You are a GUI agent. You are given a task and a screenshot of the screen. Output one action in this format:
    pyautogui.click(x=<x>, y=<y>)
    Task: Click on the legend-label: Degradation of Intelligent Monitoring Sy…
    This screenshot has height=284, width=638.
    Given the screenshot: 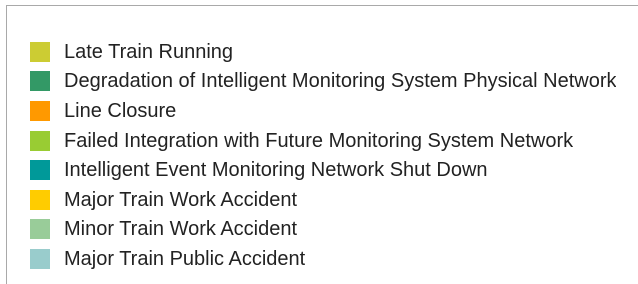 What is the action you would take?
    pyautogui.click(x=340, y=81)
    